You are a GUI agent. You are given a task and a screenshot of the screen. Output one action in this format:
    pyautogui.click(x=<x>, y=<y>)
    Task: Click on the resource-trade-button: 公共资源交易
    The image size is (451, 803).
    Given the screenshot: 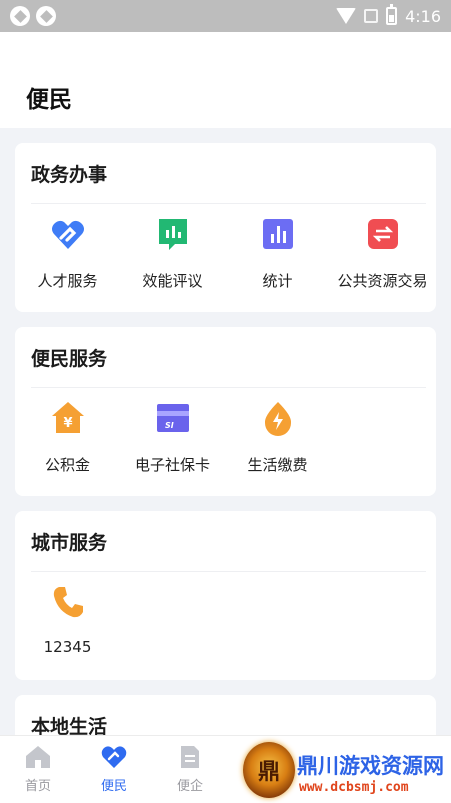 What is the action you would take?
    pyautogui.click(x=382, y=253)
    